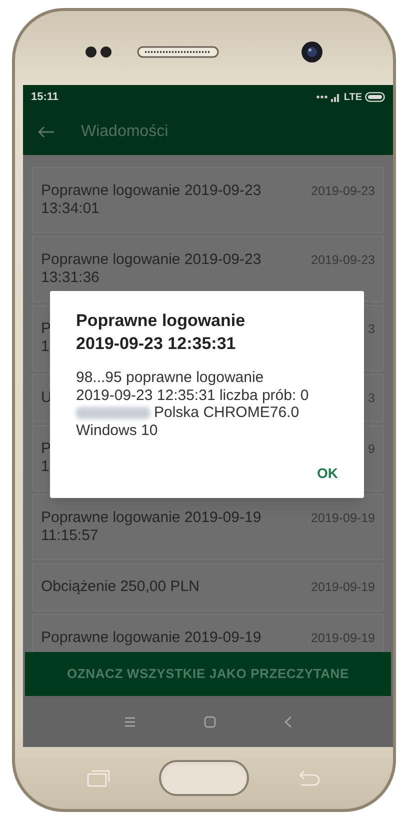  I want to click on recent-apps-icon, so click(99, 778).